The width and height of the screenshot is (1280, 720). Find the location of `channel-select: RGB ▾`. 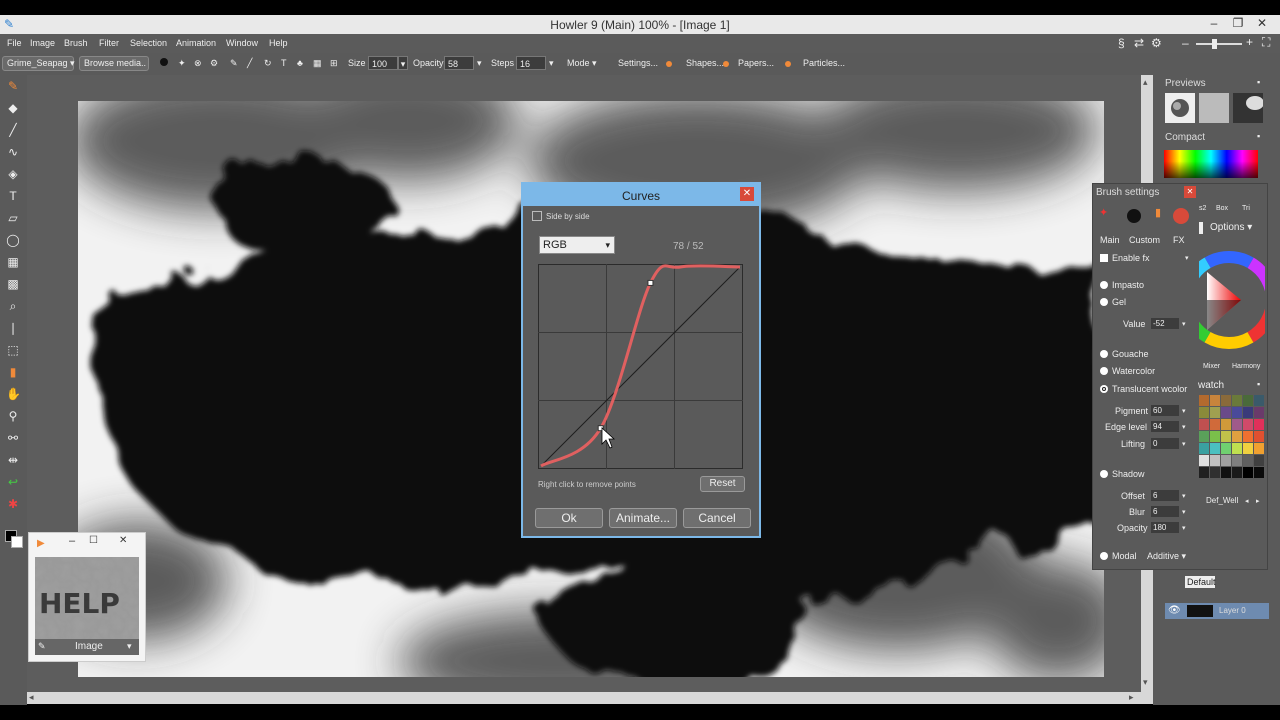

channel-select: RGB ▾ is located at coordinates (577, 245).